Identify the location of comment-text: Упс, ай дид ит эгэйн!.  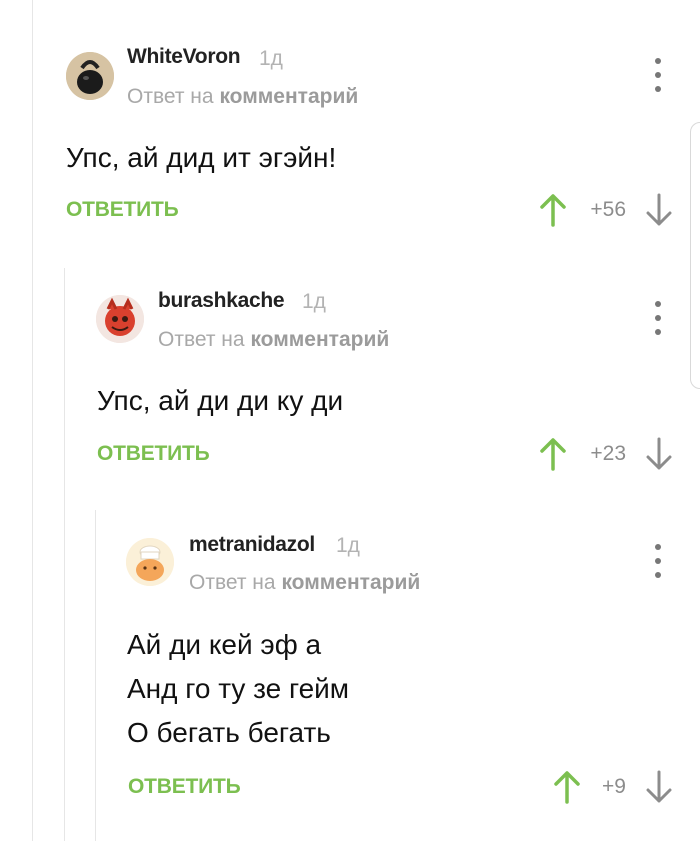
(201, 158).